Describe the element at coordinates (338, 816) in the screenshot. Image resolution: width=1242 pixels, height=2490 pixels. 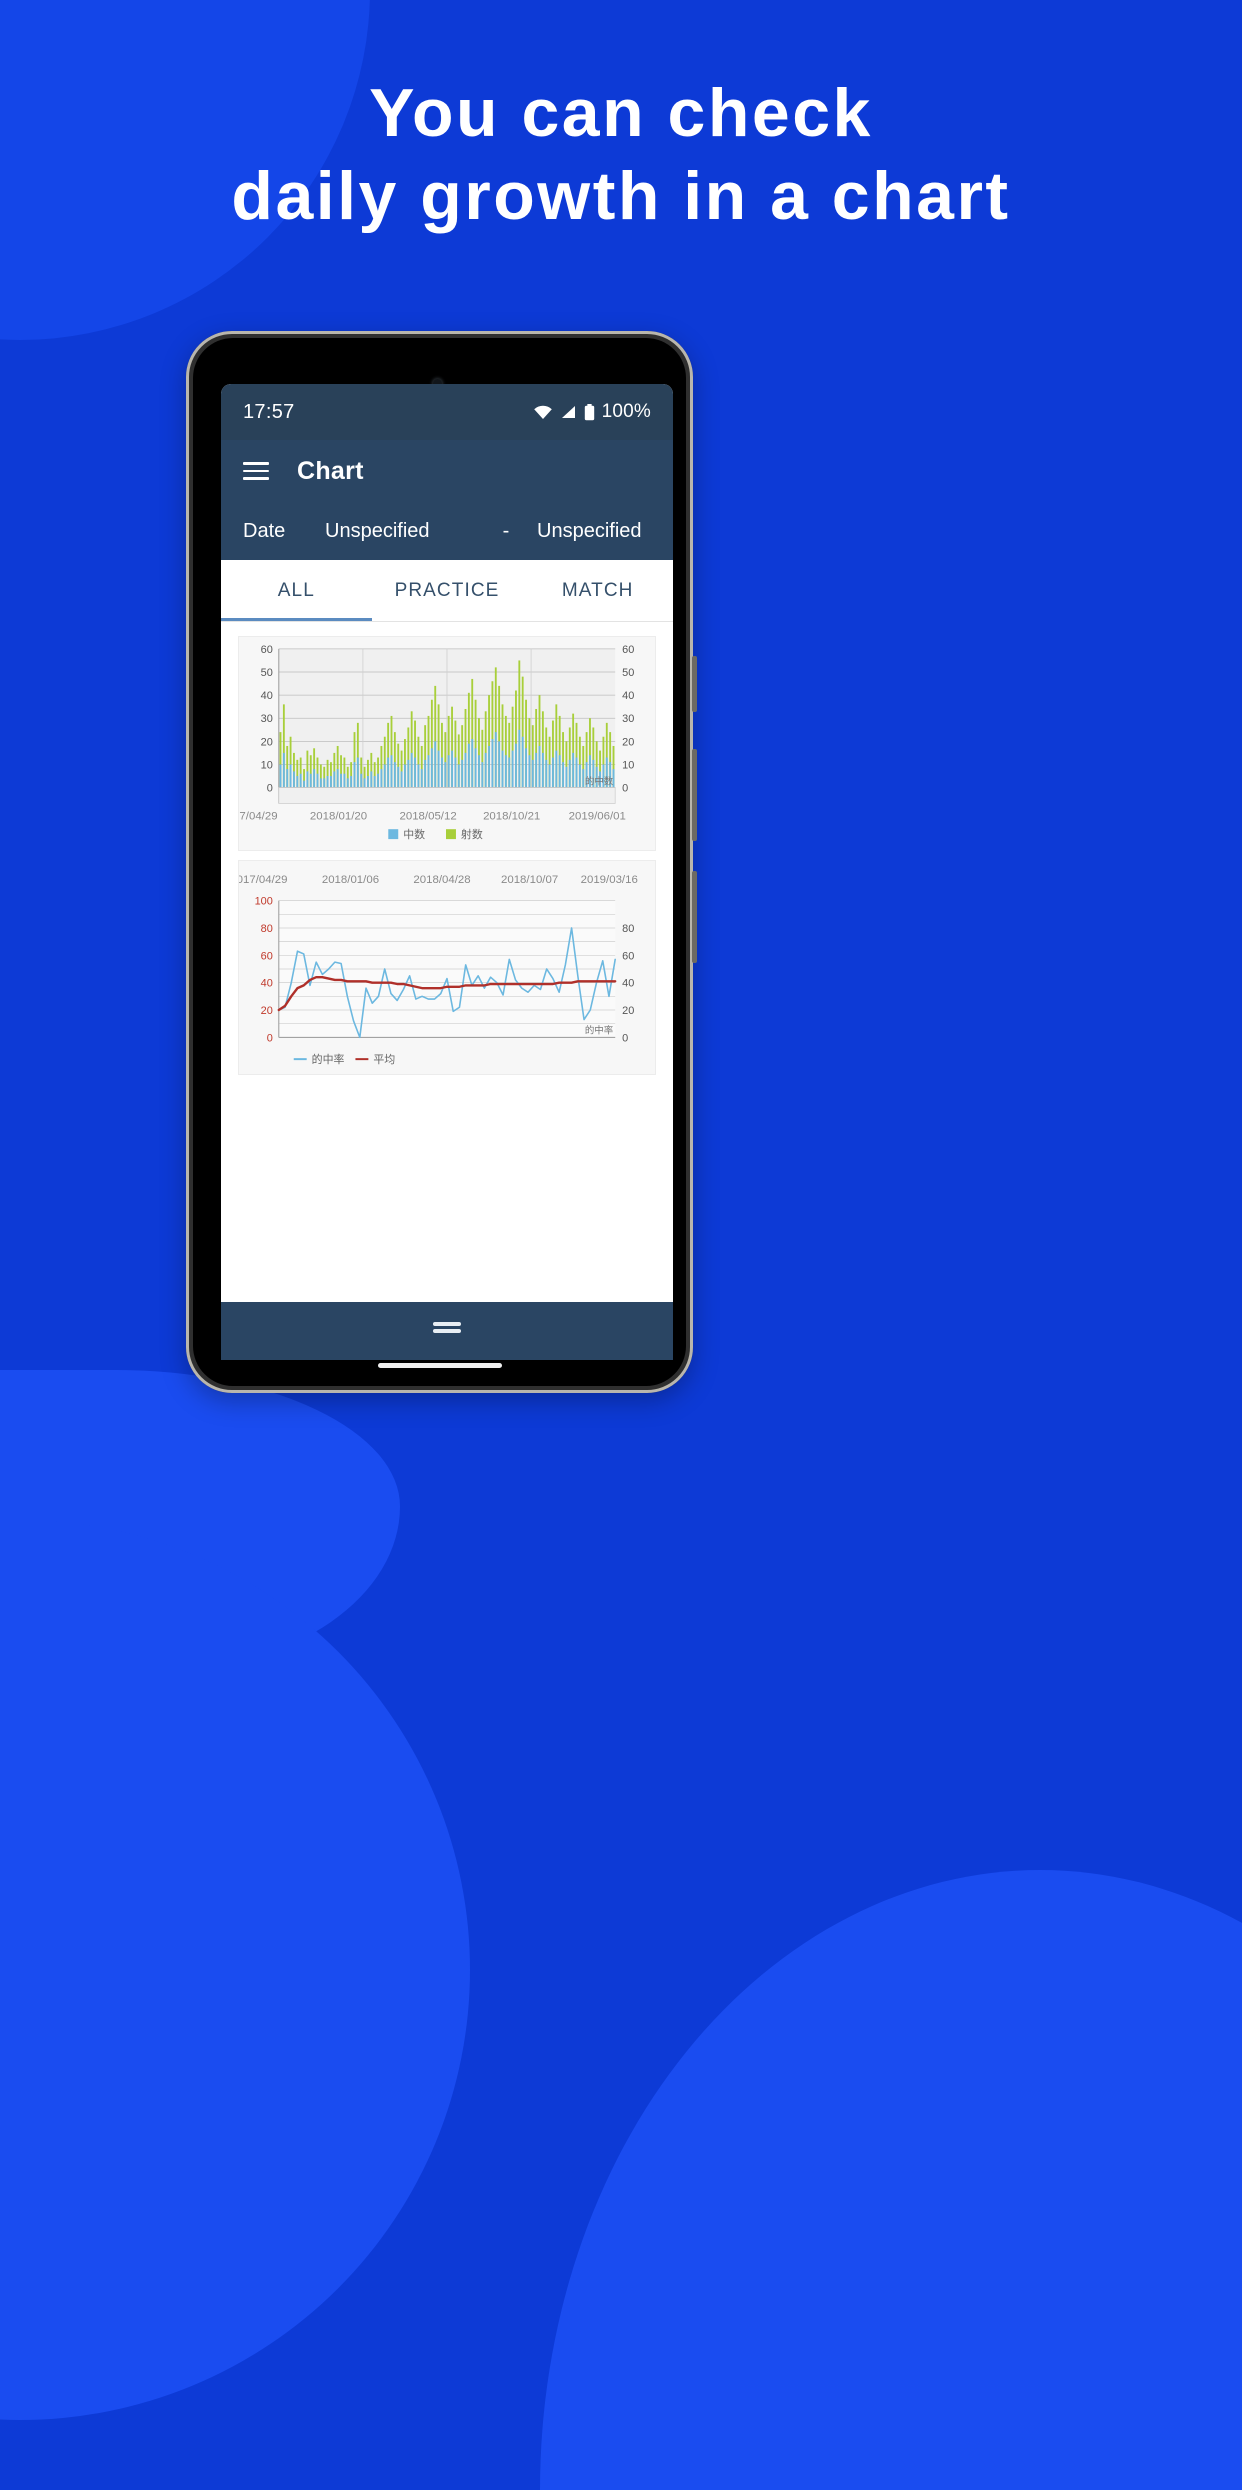
I see `svg-text: 2018/01/20` at that location.